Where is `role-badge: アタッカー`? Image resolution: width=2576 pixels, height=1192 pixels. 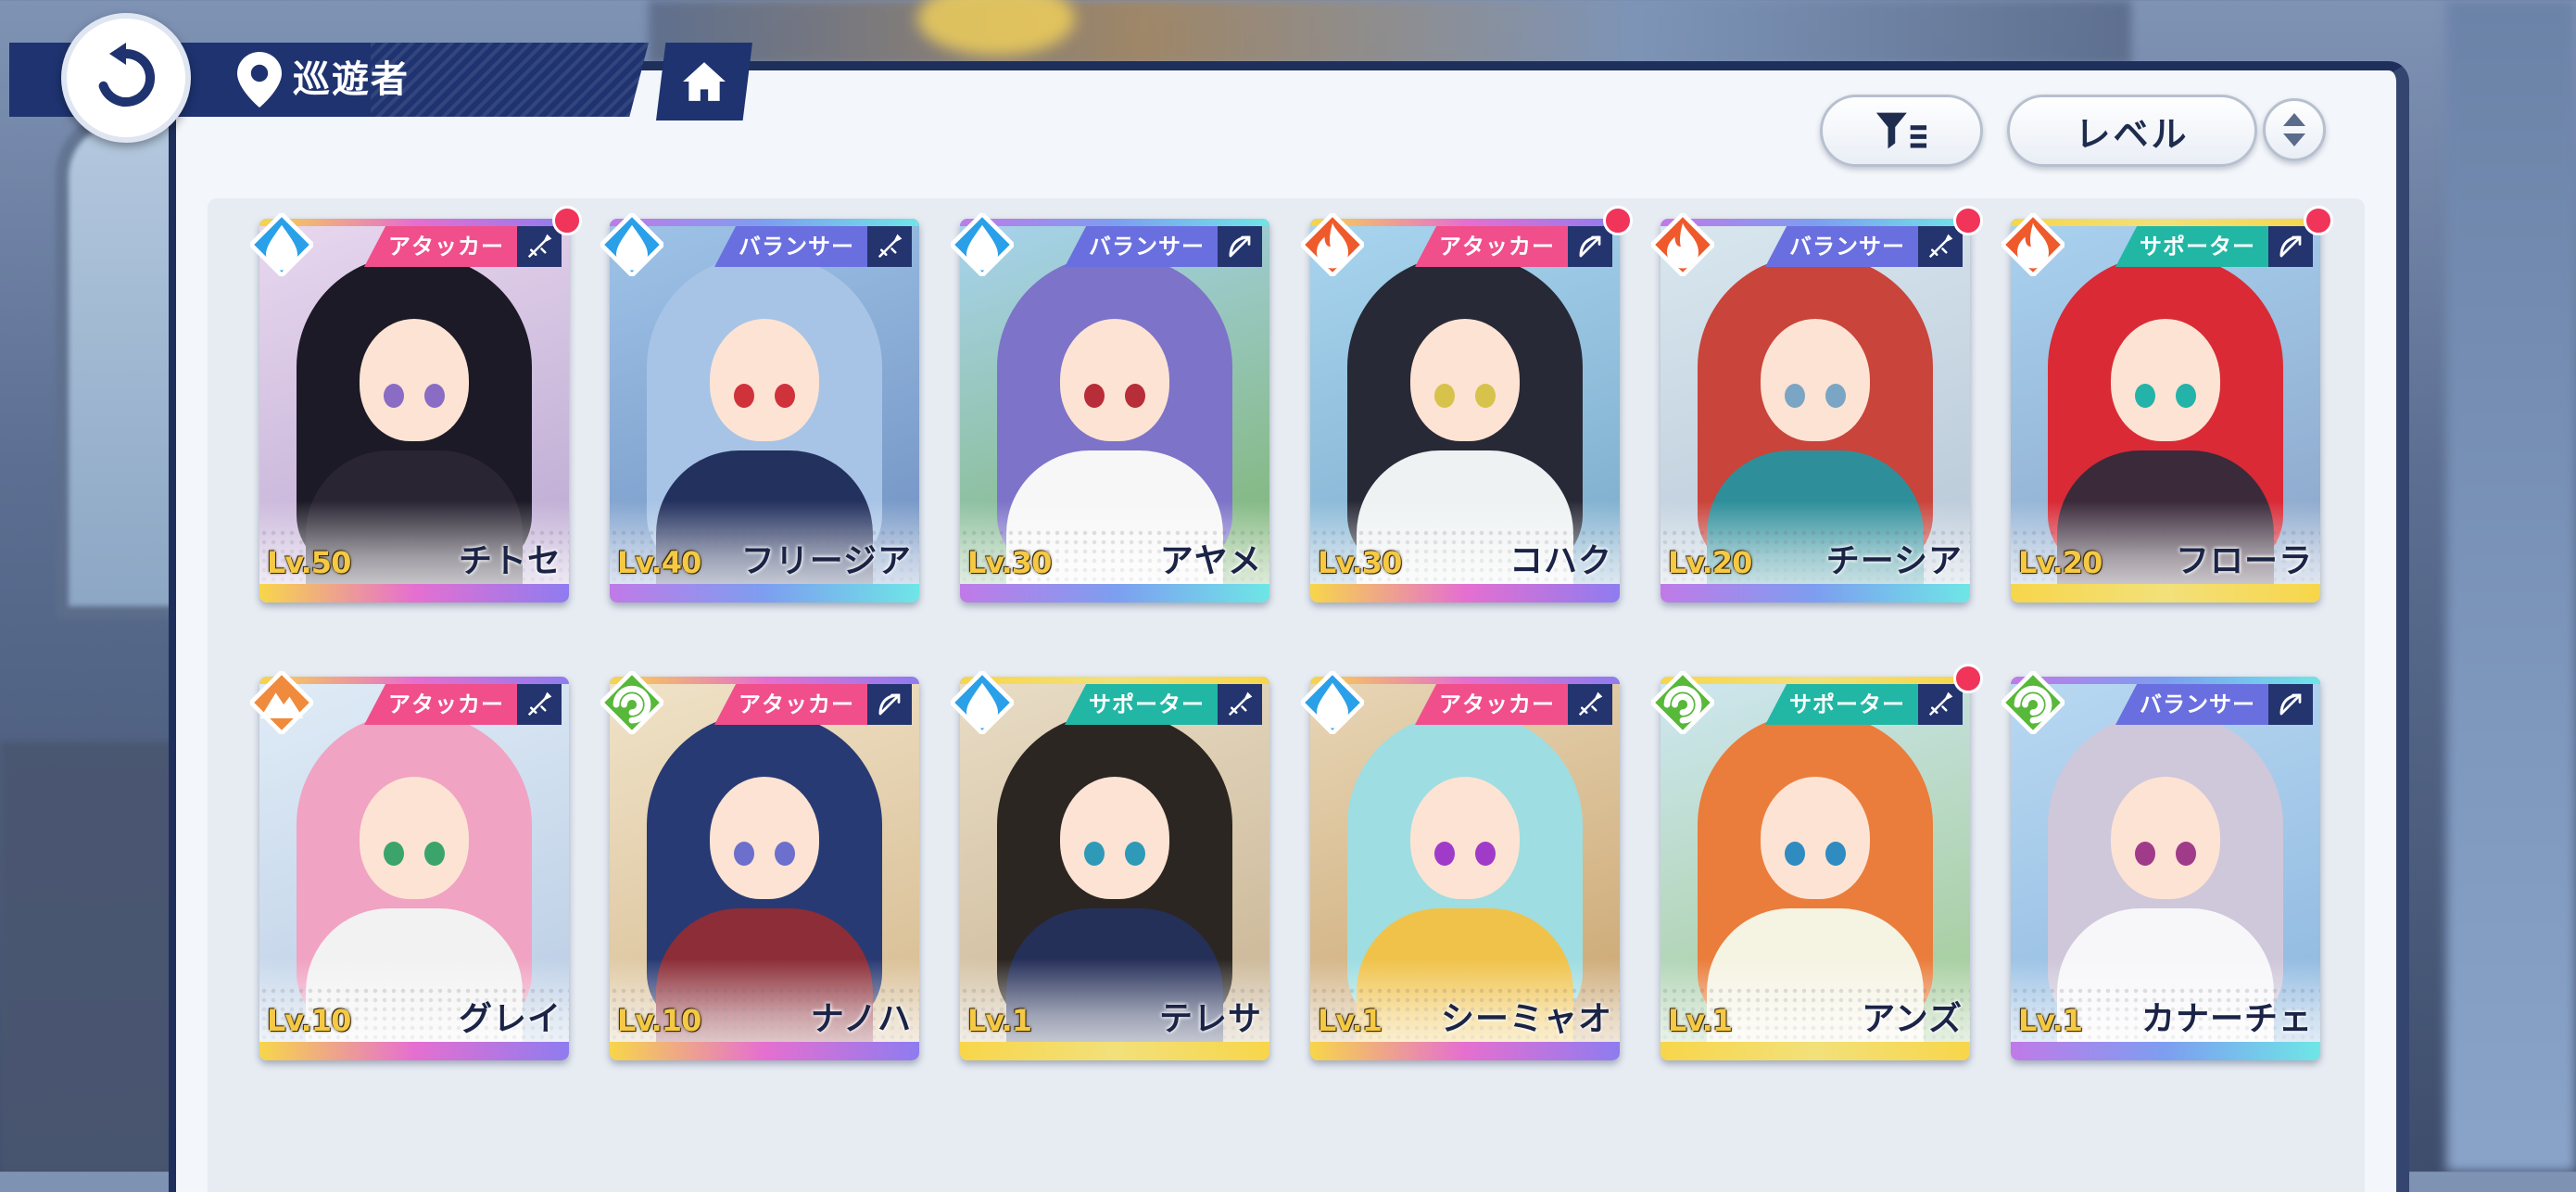
role-badge: アタッカー is located at coordinates (1492, 704).